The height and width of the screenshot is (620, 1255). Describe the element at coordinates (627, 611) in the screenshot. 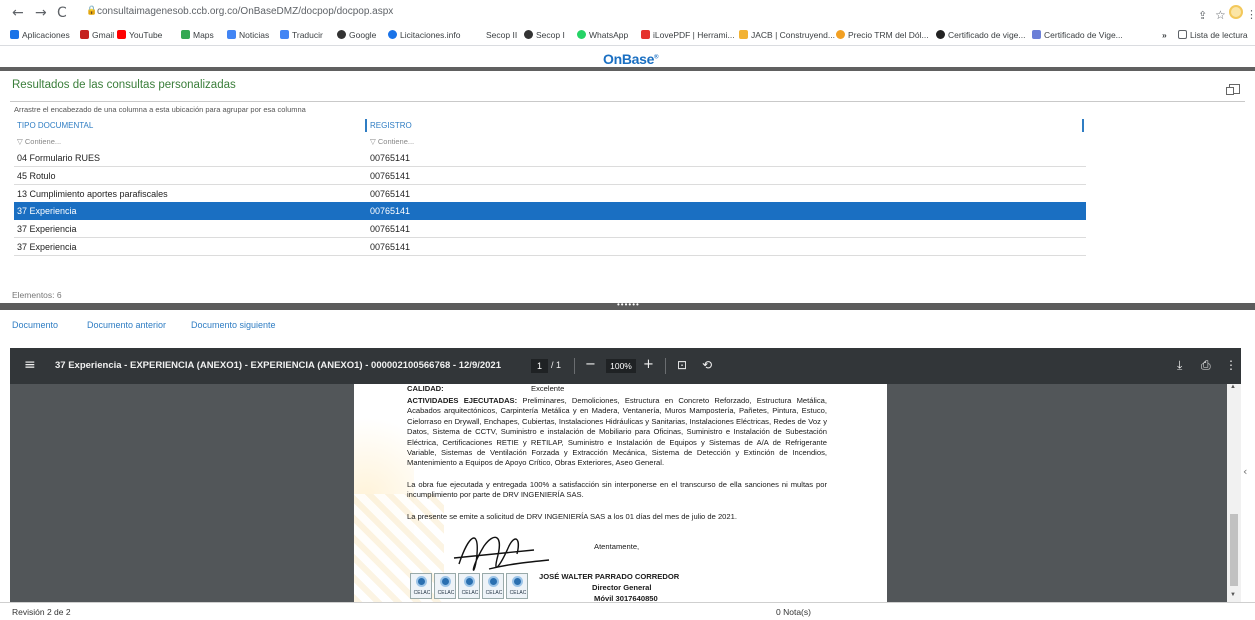

I see `status-footer: Revisión 2 de 2 0 Nota(s)` at that location.